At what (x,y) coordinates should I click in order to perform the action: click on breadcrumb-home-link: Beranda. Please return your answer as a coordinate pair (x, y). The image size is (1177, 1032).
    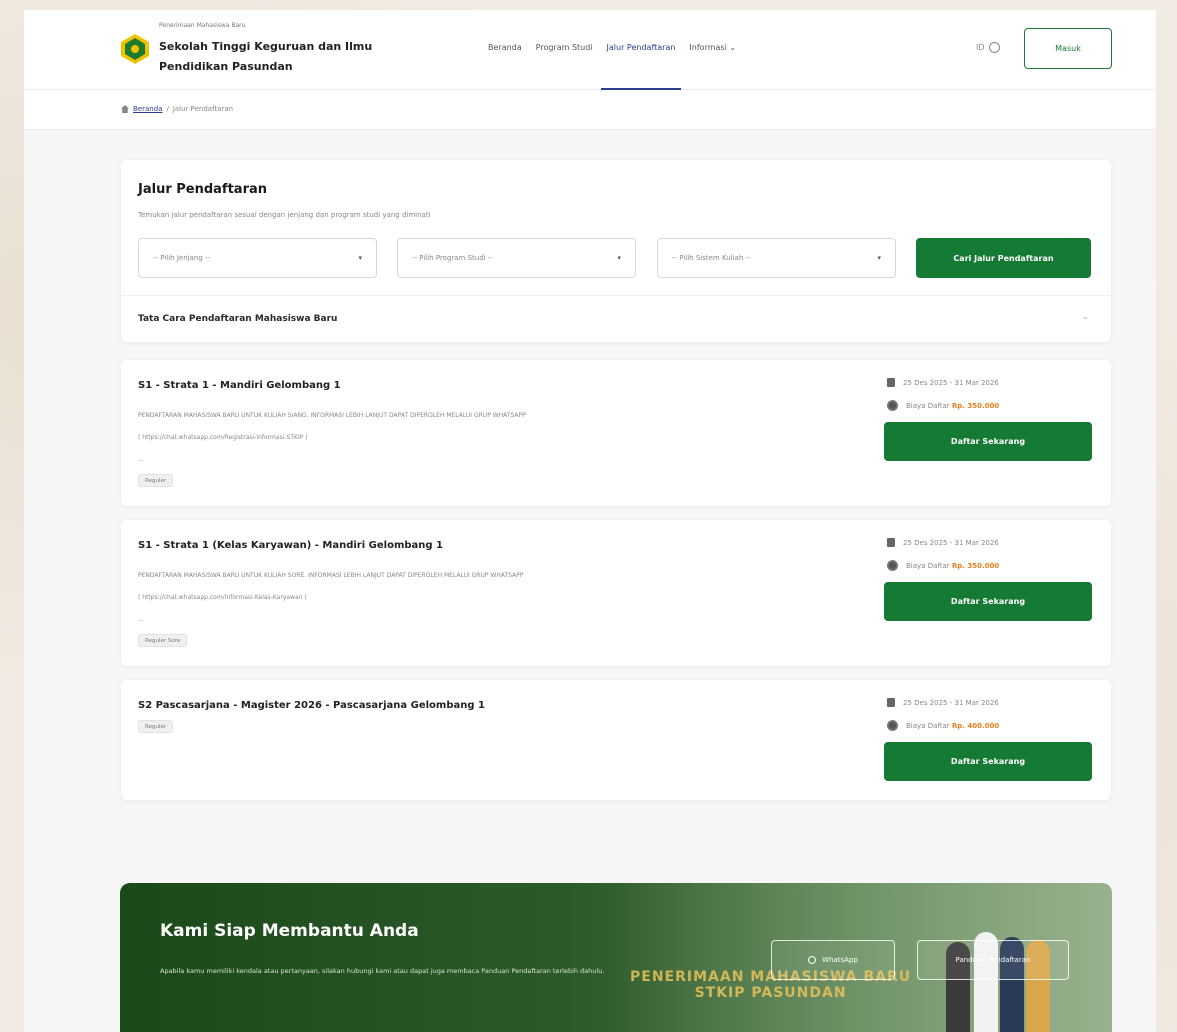
    Looking at the image, I should click on (147, 109).